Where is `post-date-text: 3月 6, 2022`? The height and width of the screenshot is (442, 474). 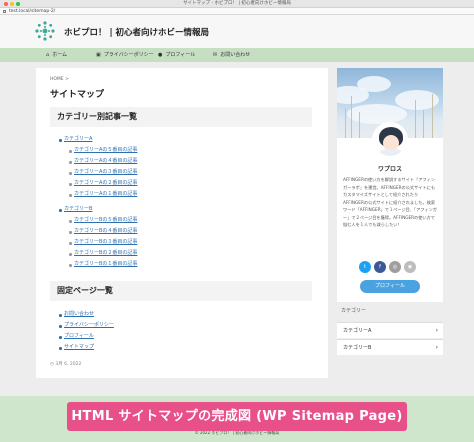 post-date-text: 3月 6, 2022 is located at coordinates (68, 364).